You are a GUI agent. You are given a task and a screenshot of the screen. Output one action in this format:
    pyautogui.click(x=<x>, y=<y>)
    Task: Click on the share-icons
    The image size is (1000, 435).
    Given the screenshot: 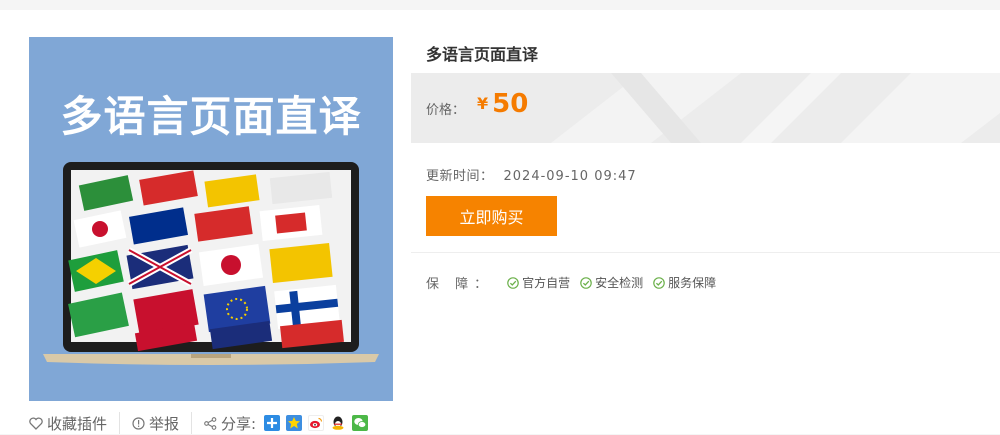 What is the action you would take?
    pyautogui.click(x=316, y=423)
    